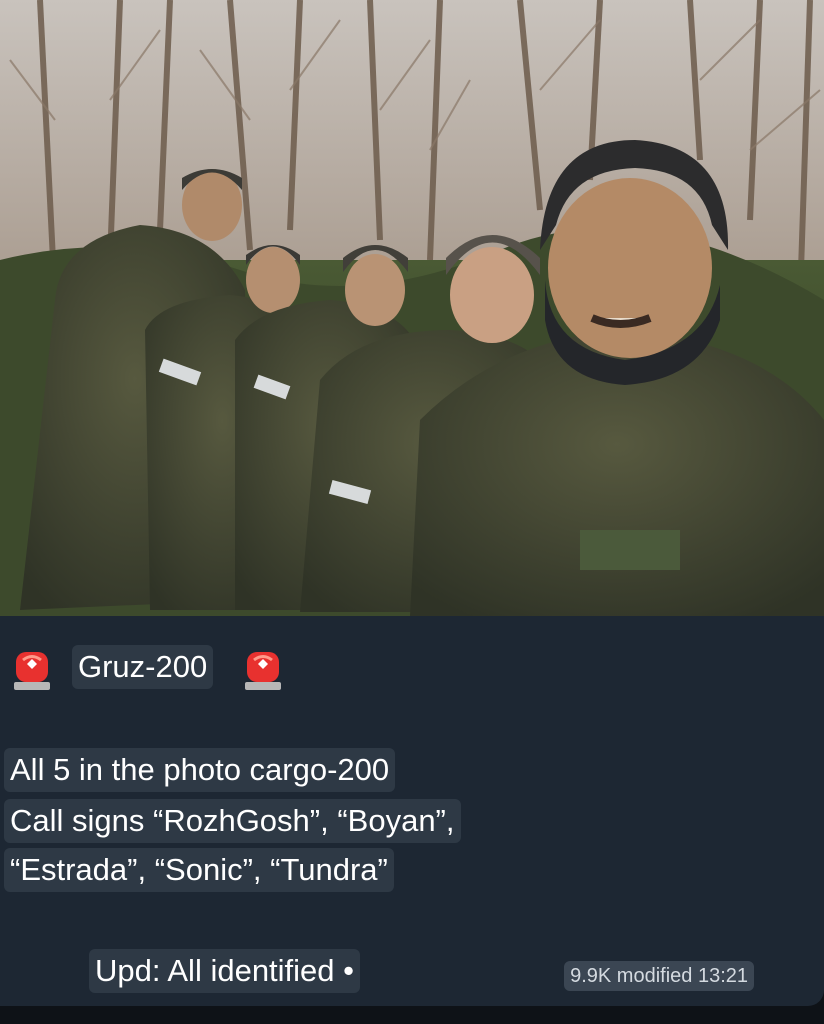 This screenshot has height=1024, width=824. I want to click on post-header-label: Gruz-200, so click(143, 667).